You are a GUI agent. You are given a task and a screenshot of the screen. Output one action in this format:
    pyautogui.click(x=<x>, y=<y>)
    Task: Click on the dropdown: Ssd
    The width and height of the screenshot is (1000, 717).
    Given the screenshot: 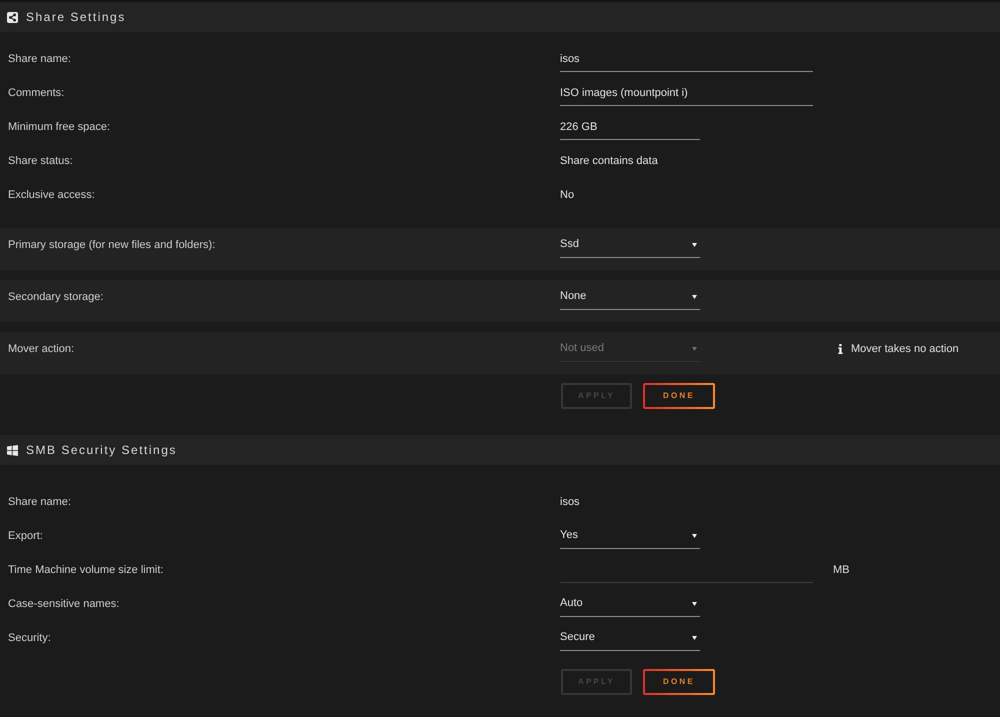 What is the action you would take?
    pyautogui.click(x=630, y=245)
    